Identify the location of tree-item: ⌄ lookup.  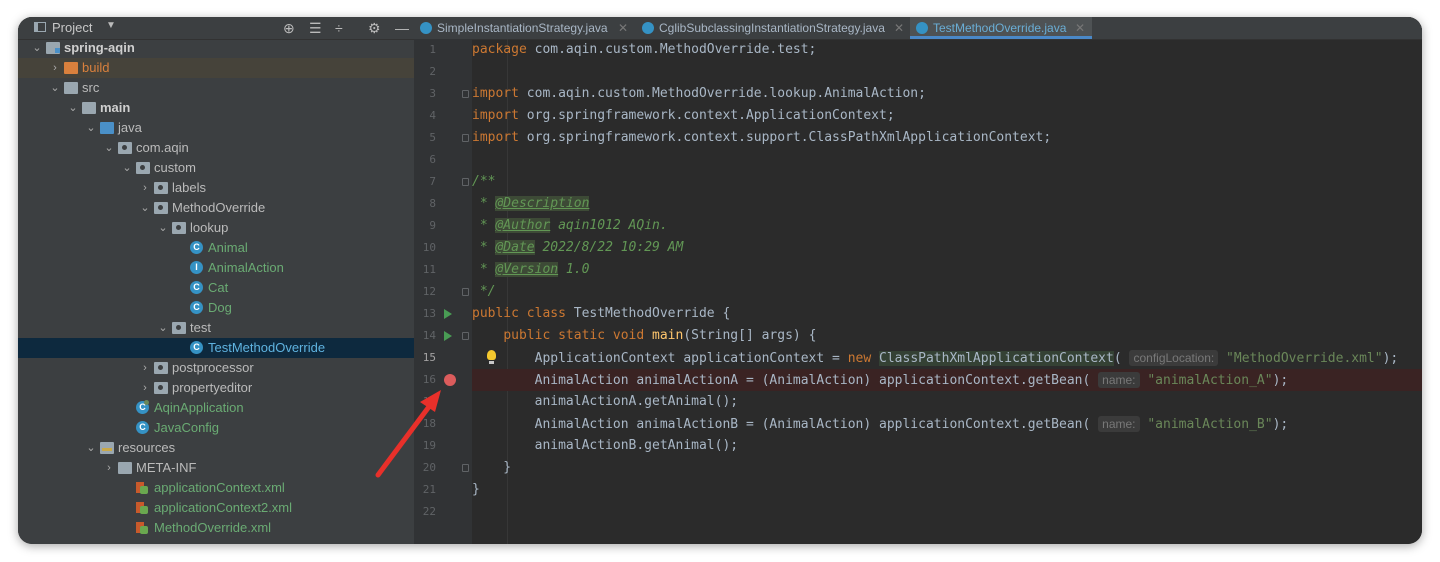
(216, 228).